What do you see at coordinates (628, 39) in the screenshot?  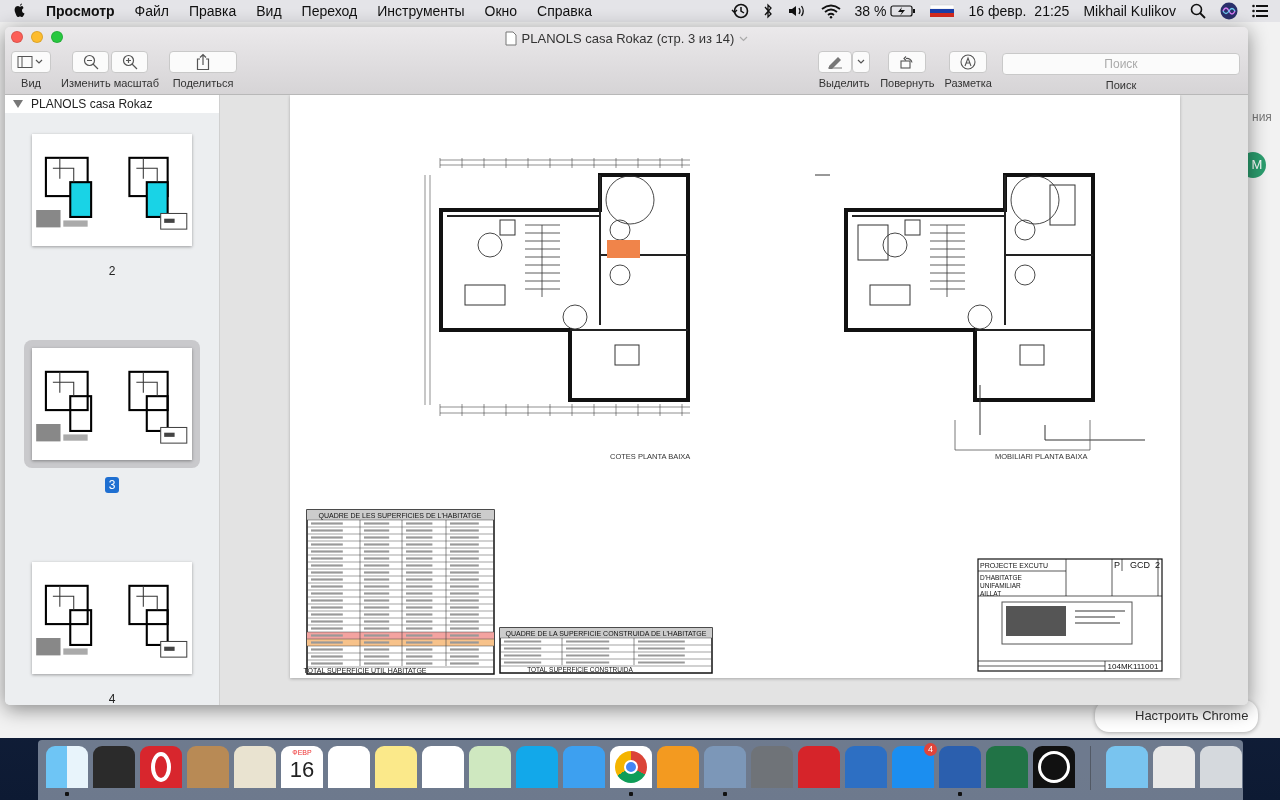 I see `window-title: PLANOLS casa Rokaz (стр. 3 из 14)` at bounding box center [628, 39].